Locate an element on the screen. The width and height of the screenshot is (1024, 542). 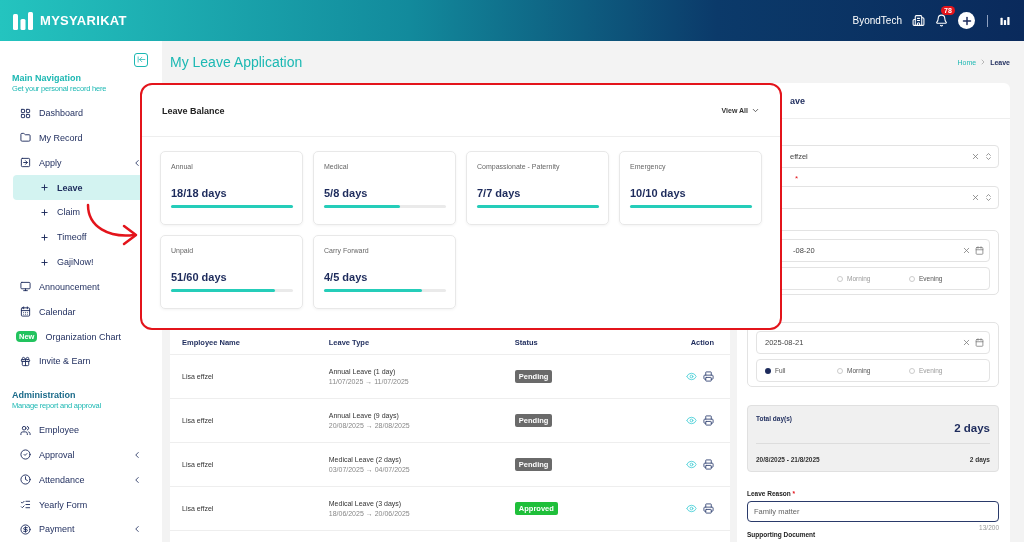
bell-icon is located at coordinates (941, 20).